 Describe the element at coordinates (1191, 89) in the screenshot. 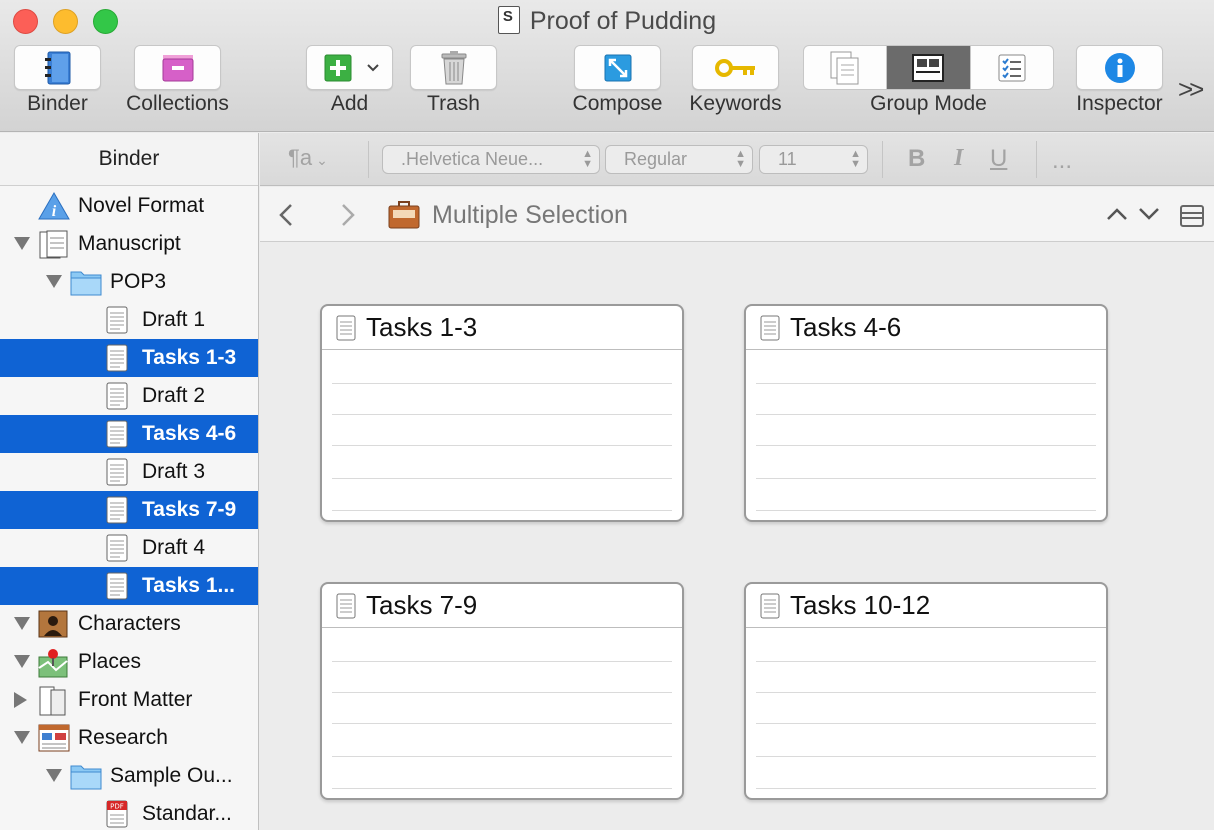

I see `toolbar-overflow-chevron-icon: >>` at that location.